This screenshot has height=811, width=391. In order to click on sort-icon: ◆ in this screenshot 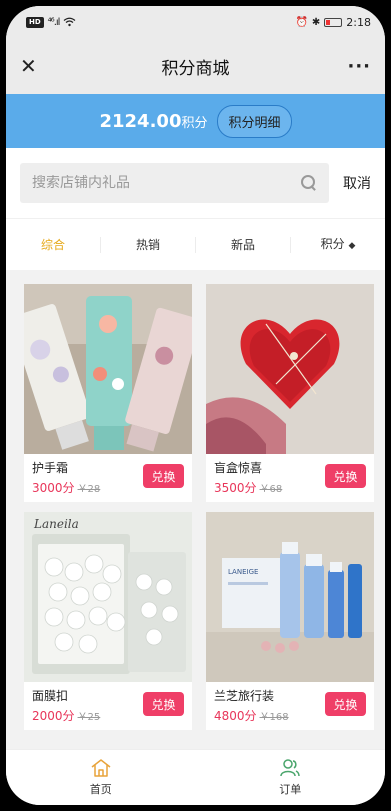, I will do `click(352, 245)`.